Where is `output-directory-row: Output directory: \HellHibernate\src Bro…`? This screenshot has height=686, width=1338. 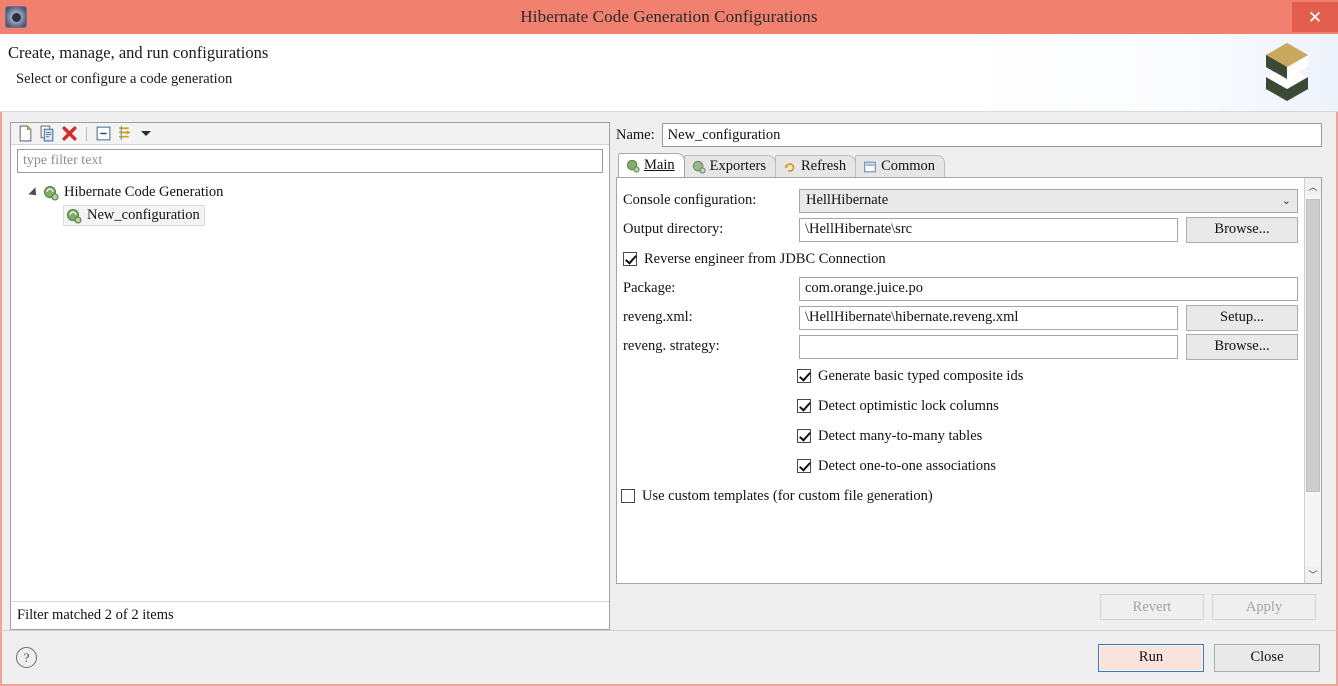 output-directory-row: Output directory: \HellHibernate\src Bro… is located at coordinates (960, 229).